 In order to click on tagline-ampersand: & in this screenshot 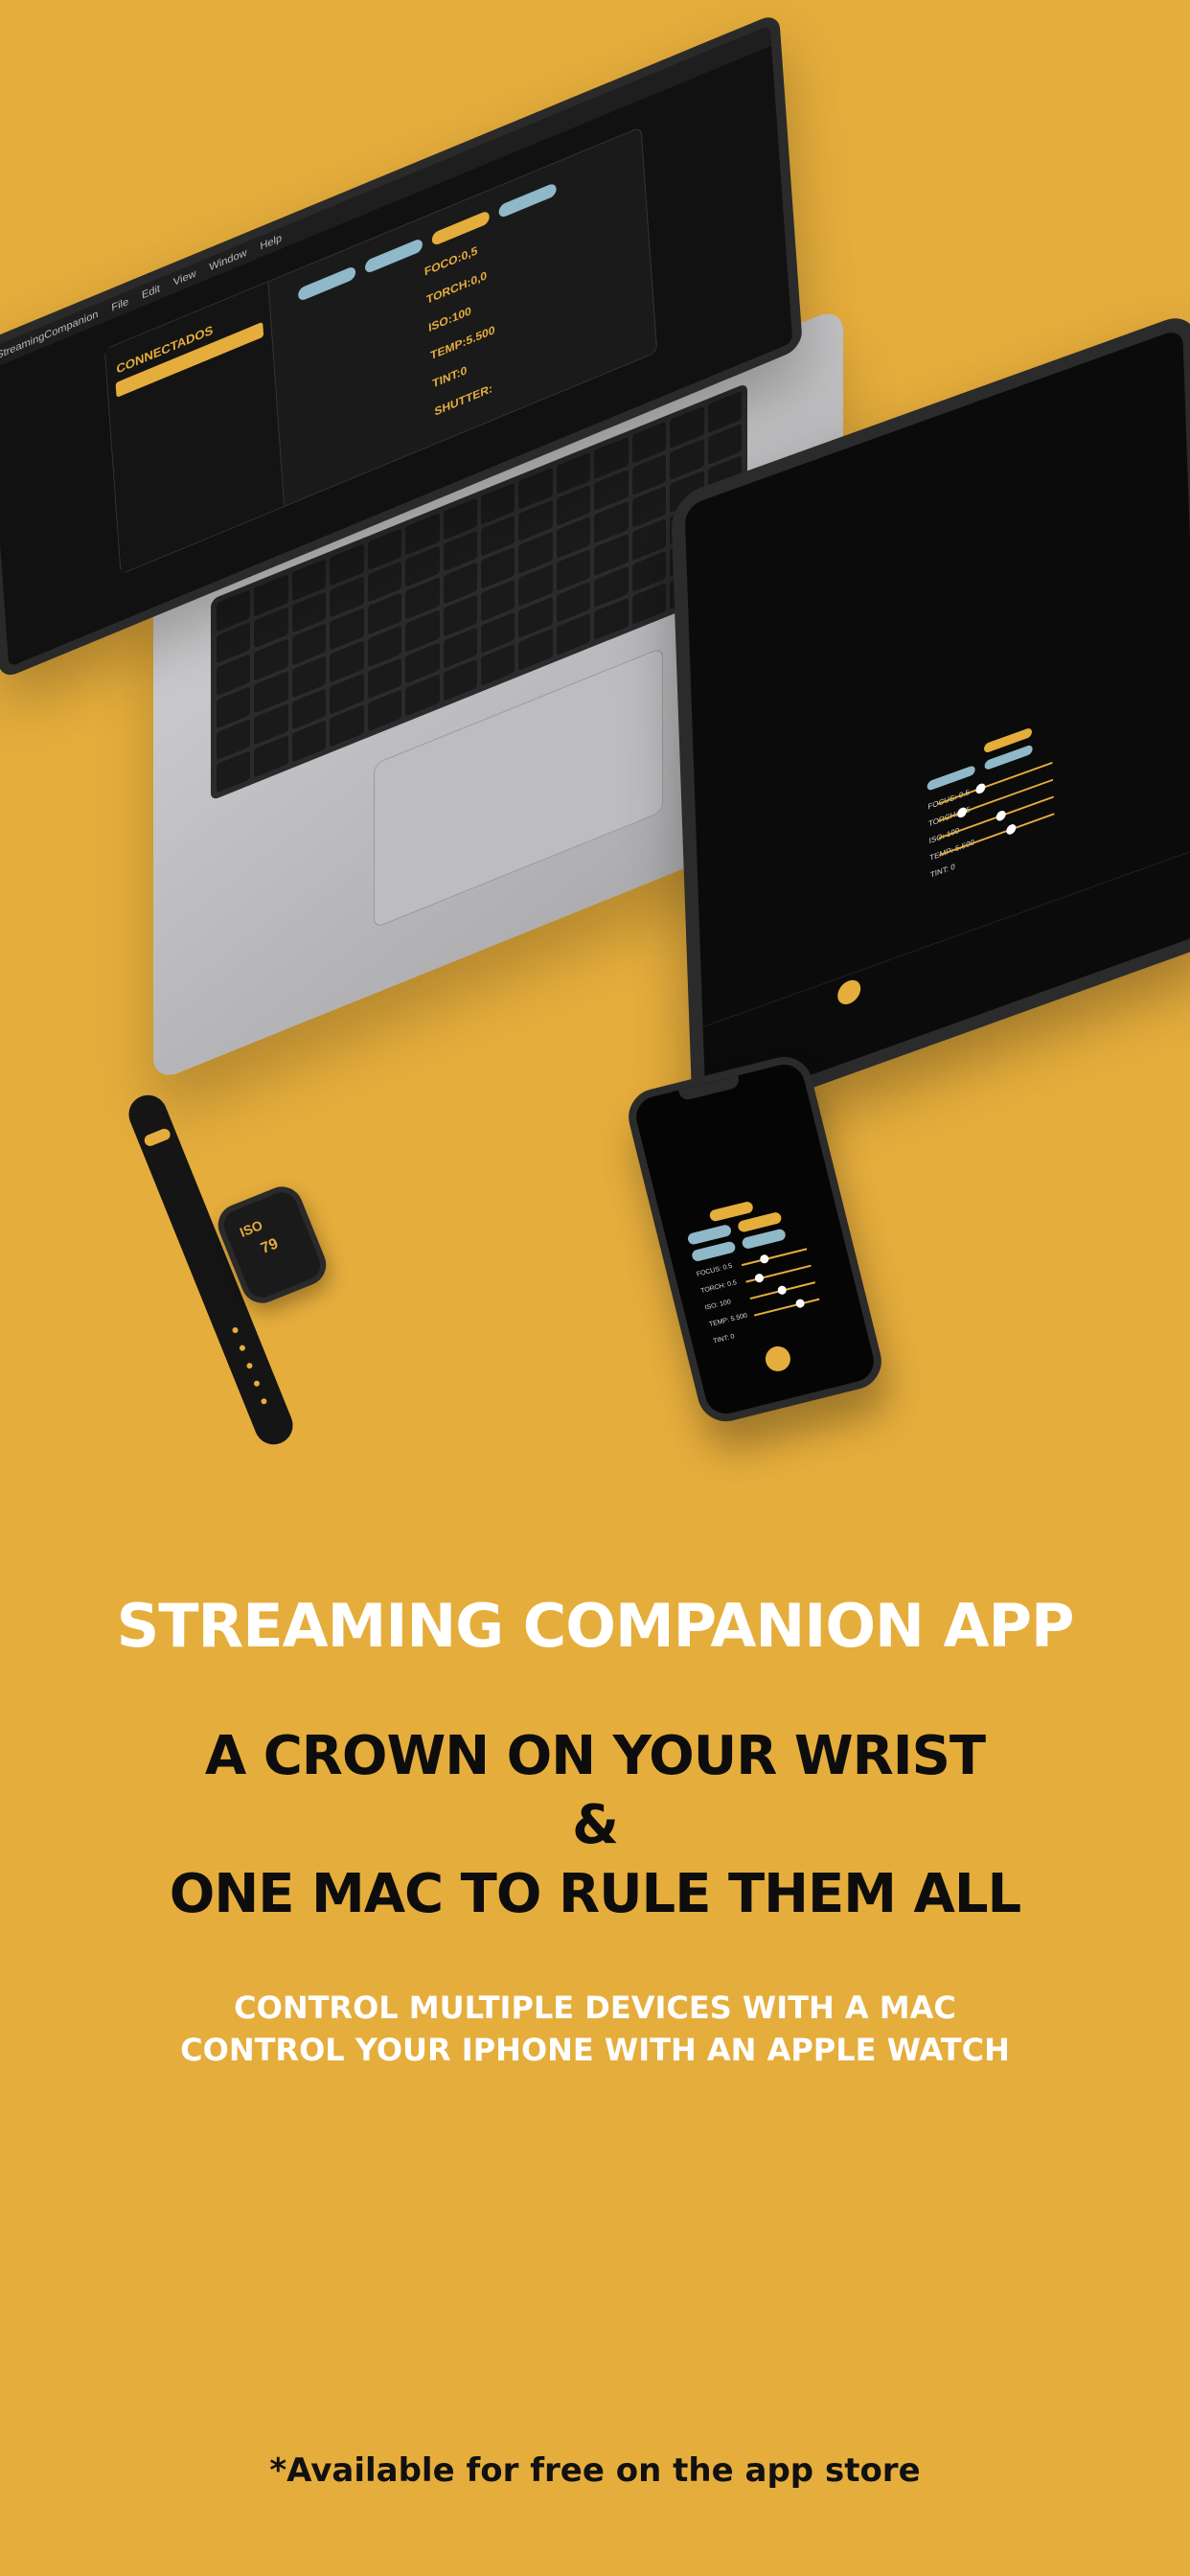, I will do `click(595, 1825)`.